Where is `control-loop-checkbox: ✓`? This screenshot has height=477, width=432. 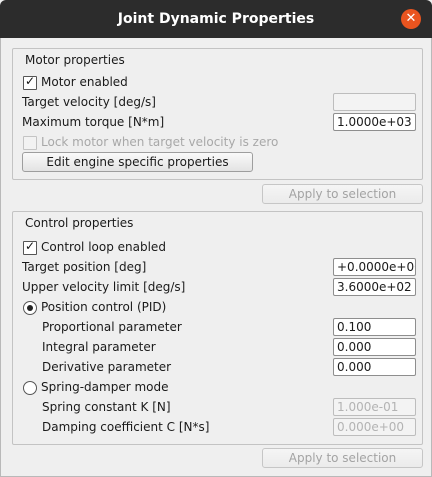
control-loop-checkbox: ✓ is located at coordinates (30, 247).